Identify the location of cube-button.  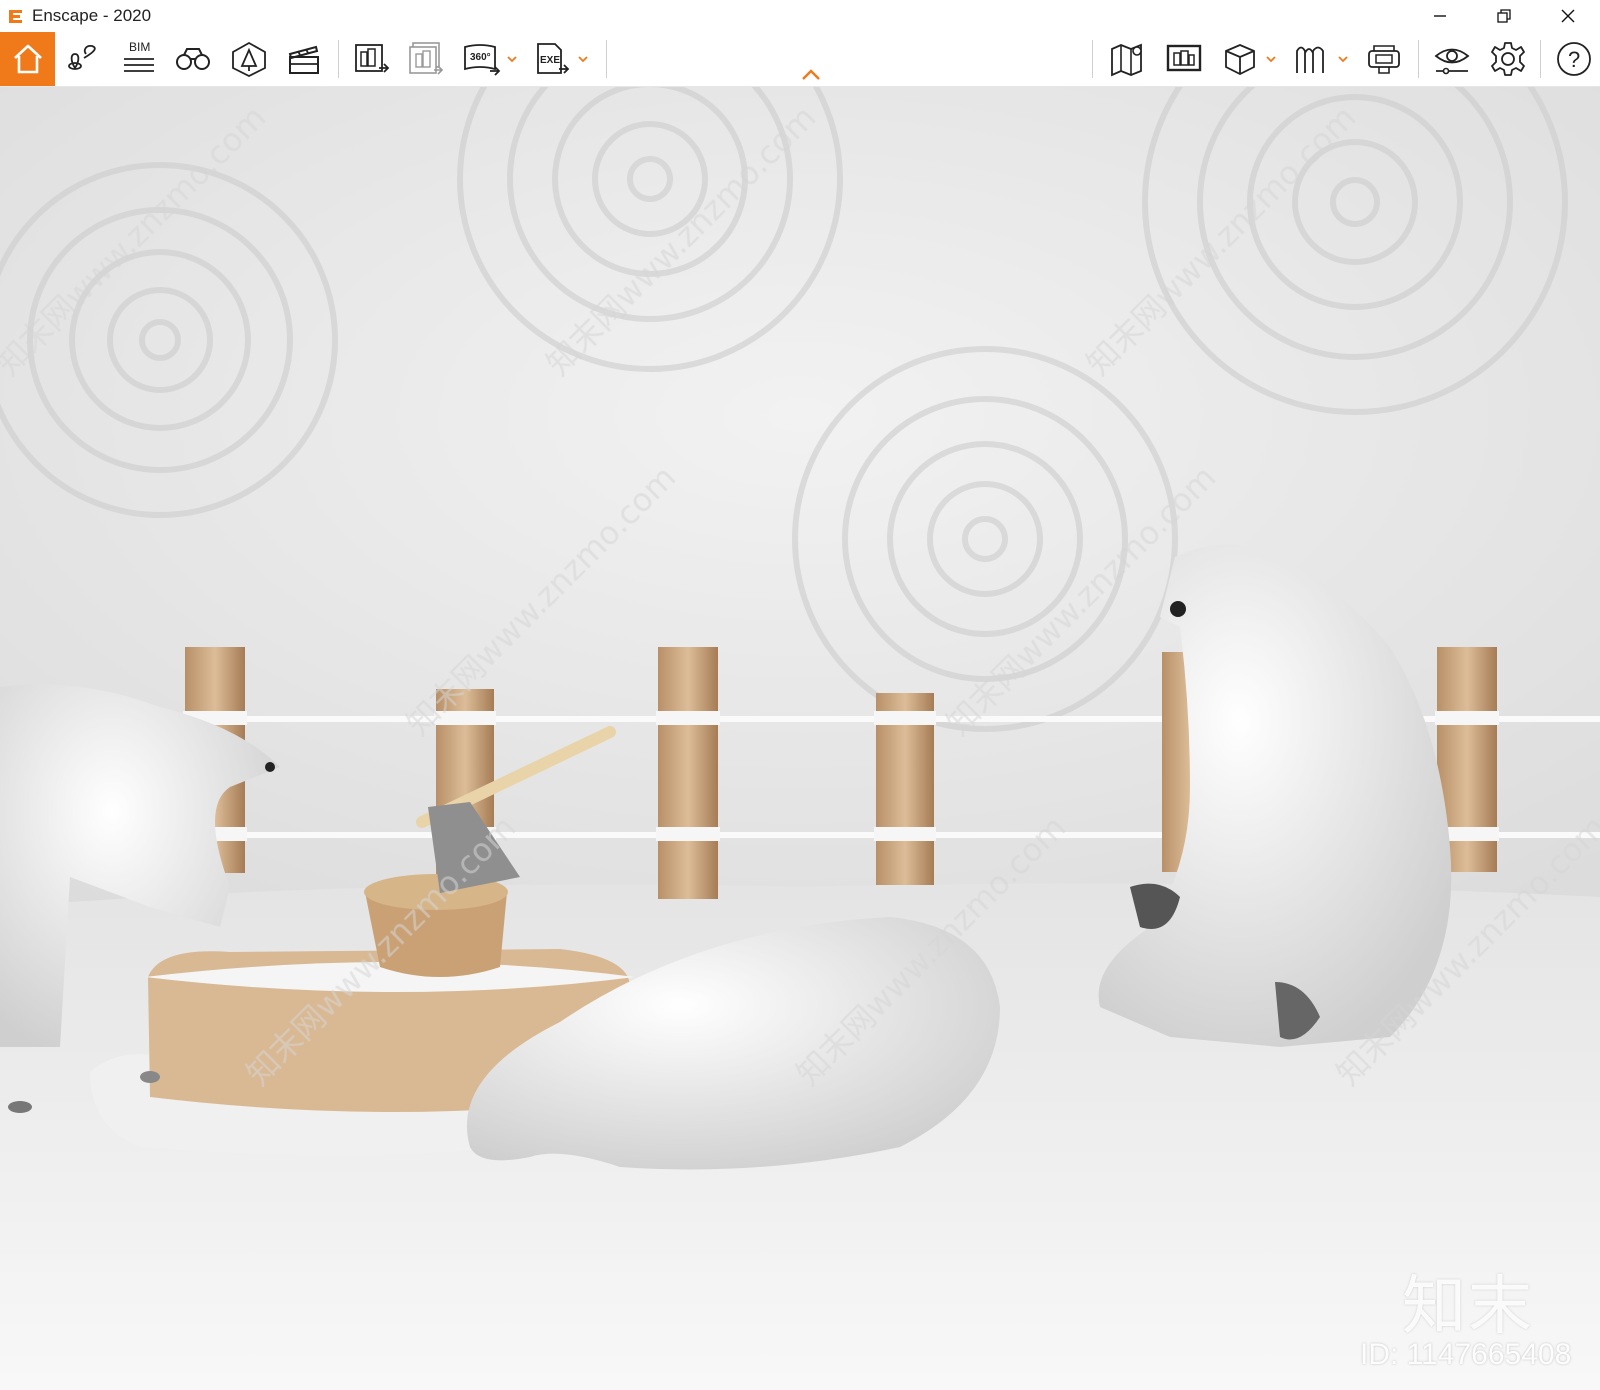
(1240, 59).